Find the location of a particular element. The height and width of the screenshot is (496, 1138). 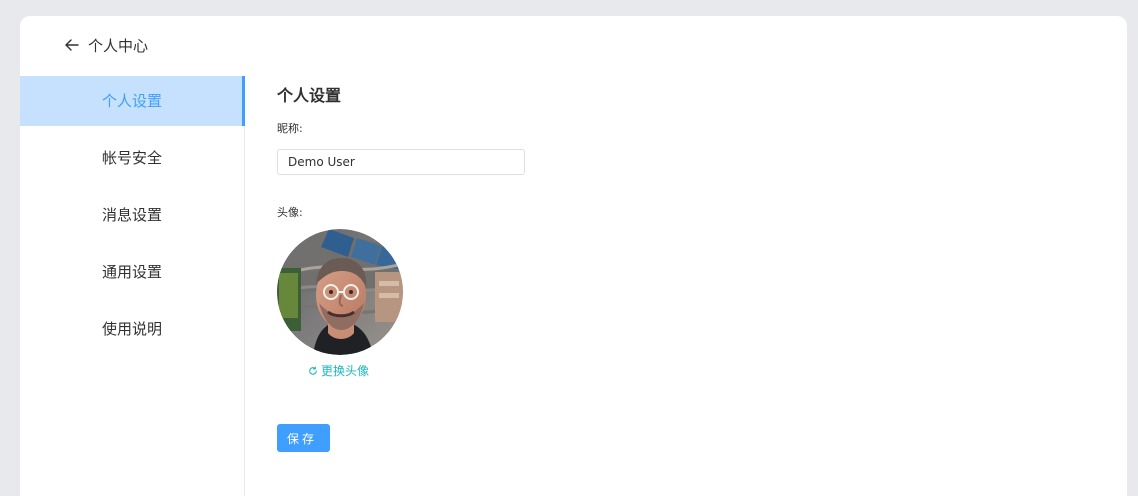

avatar is located at coordinates (340, 292).